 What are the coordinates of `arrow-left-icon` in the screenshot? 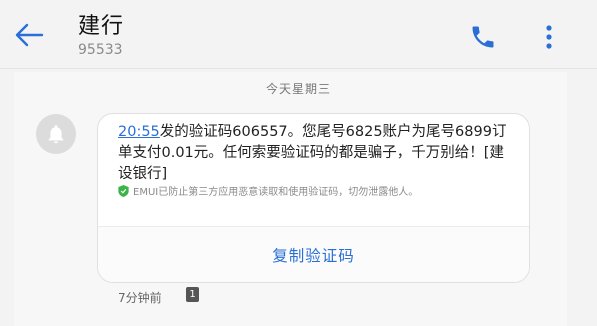 It's located at (29, 35).